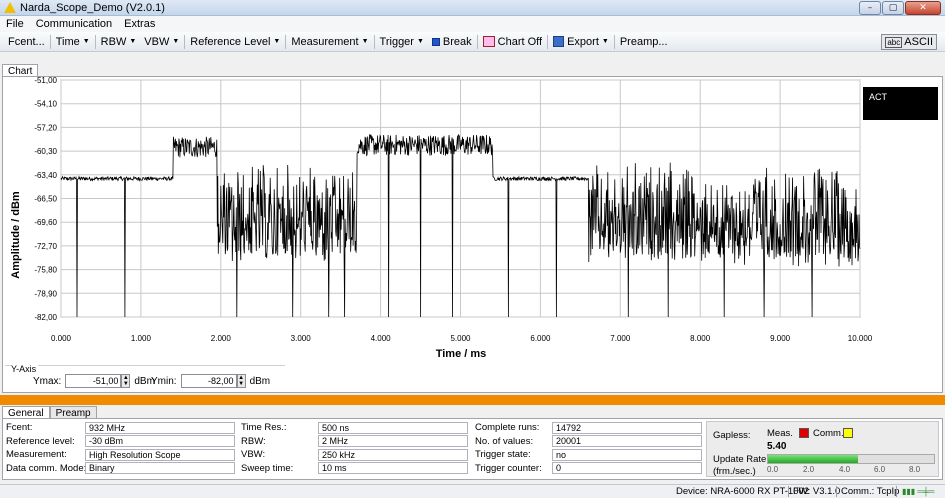 The height and width of the screenshot is (498, 945). I want to click on maximize-button: ▢, so click(893, 8).